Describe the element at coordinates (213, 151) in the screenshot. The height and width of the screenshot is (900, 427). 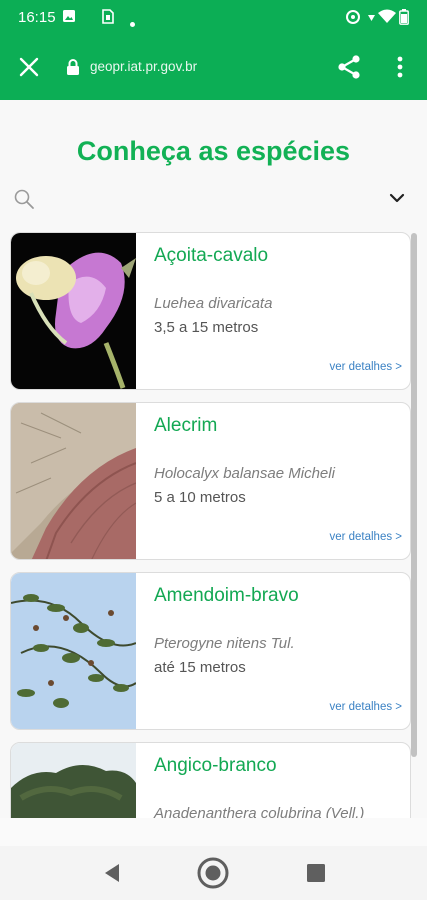
I see `page-title: Conheça as espécies` at that location.